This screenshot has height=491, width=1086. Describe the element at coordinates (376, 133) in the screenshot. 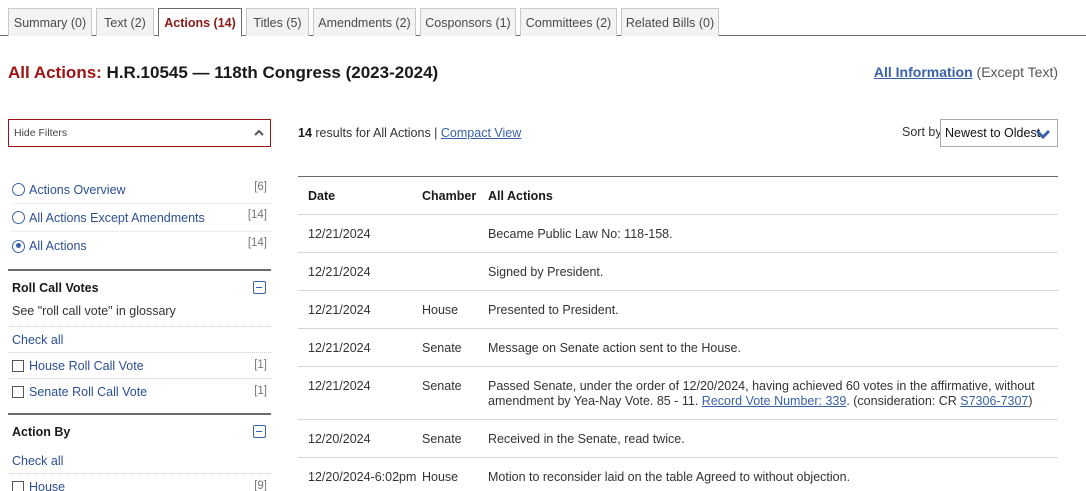

I see `results-text: results for All Actions |` at that location.